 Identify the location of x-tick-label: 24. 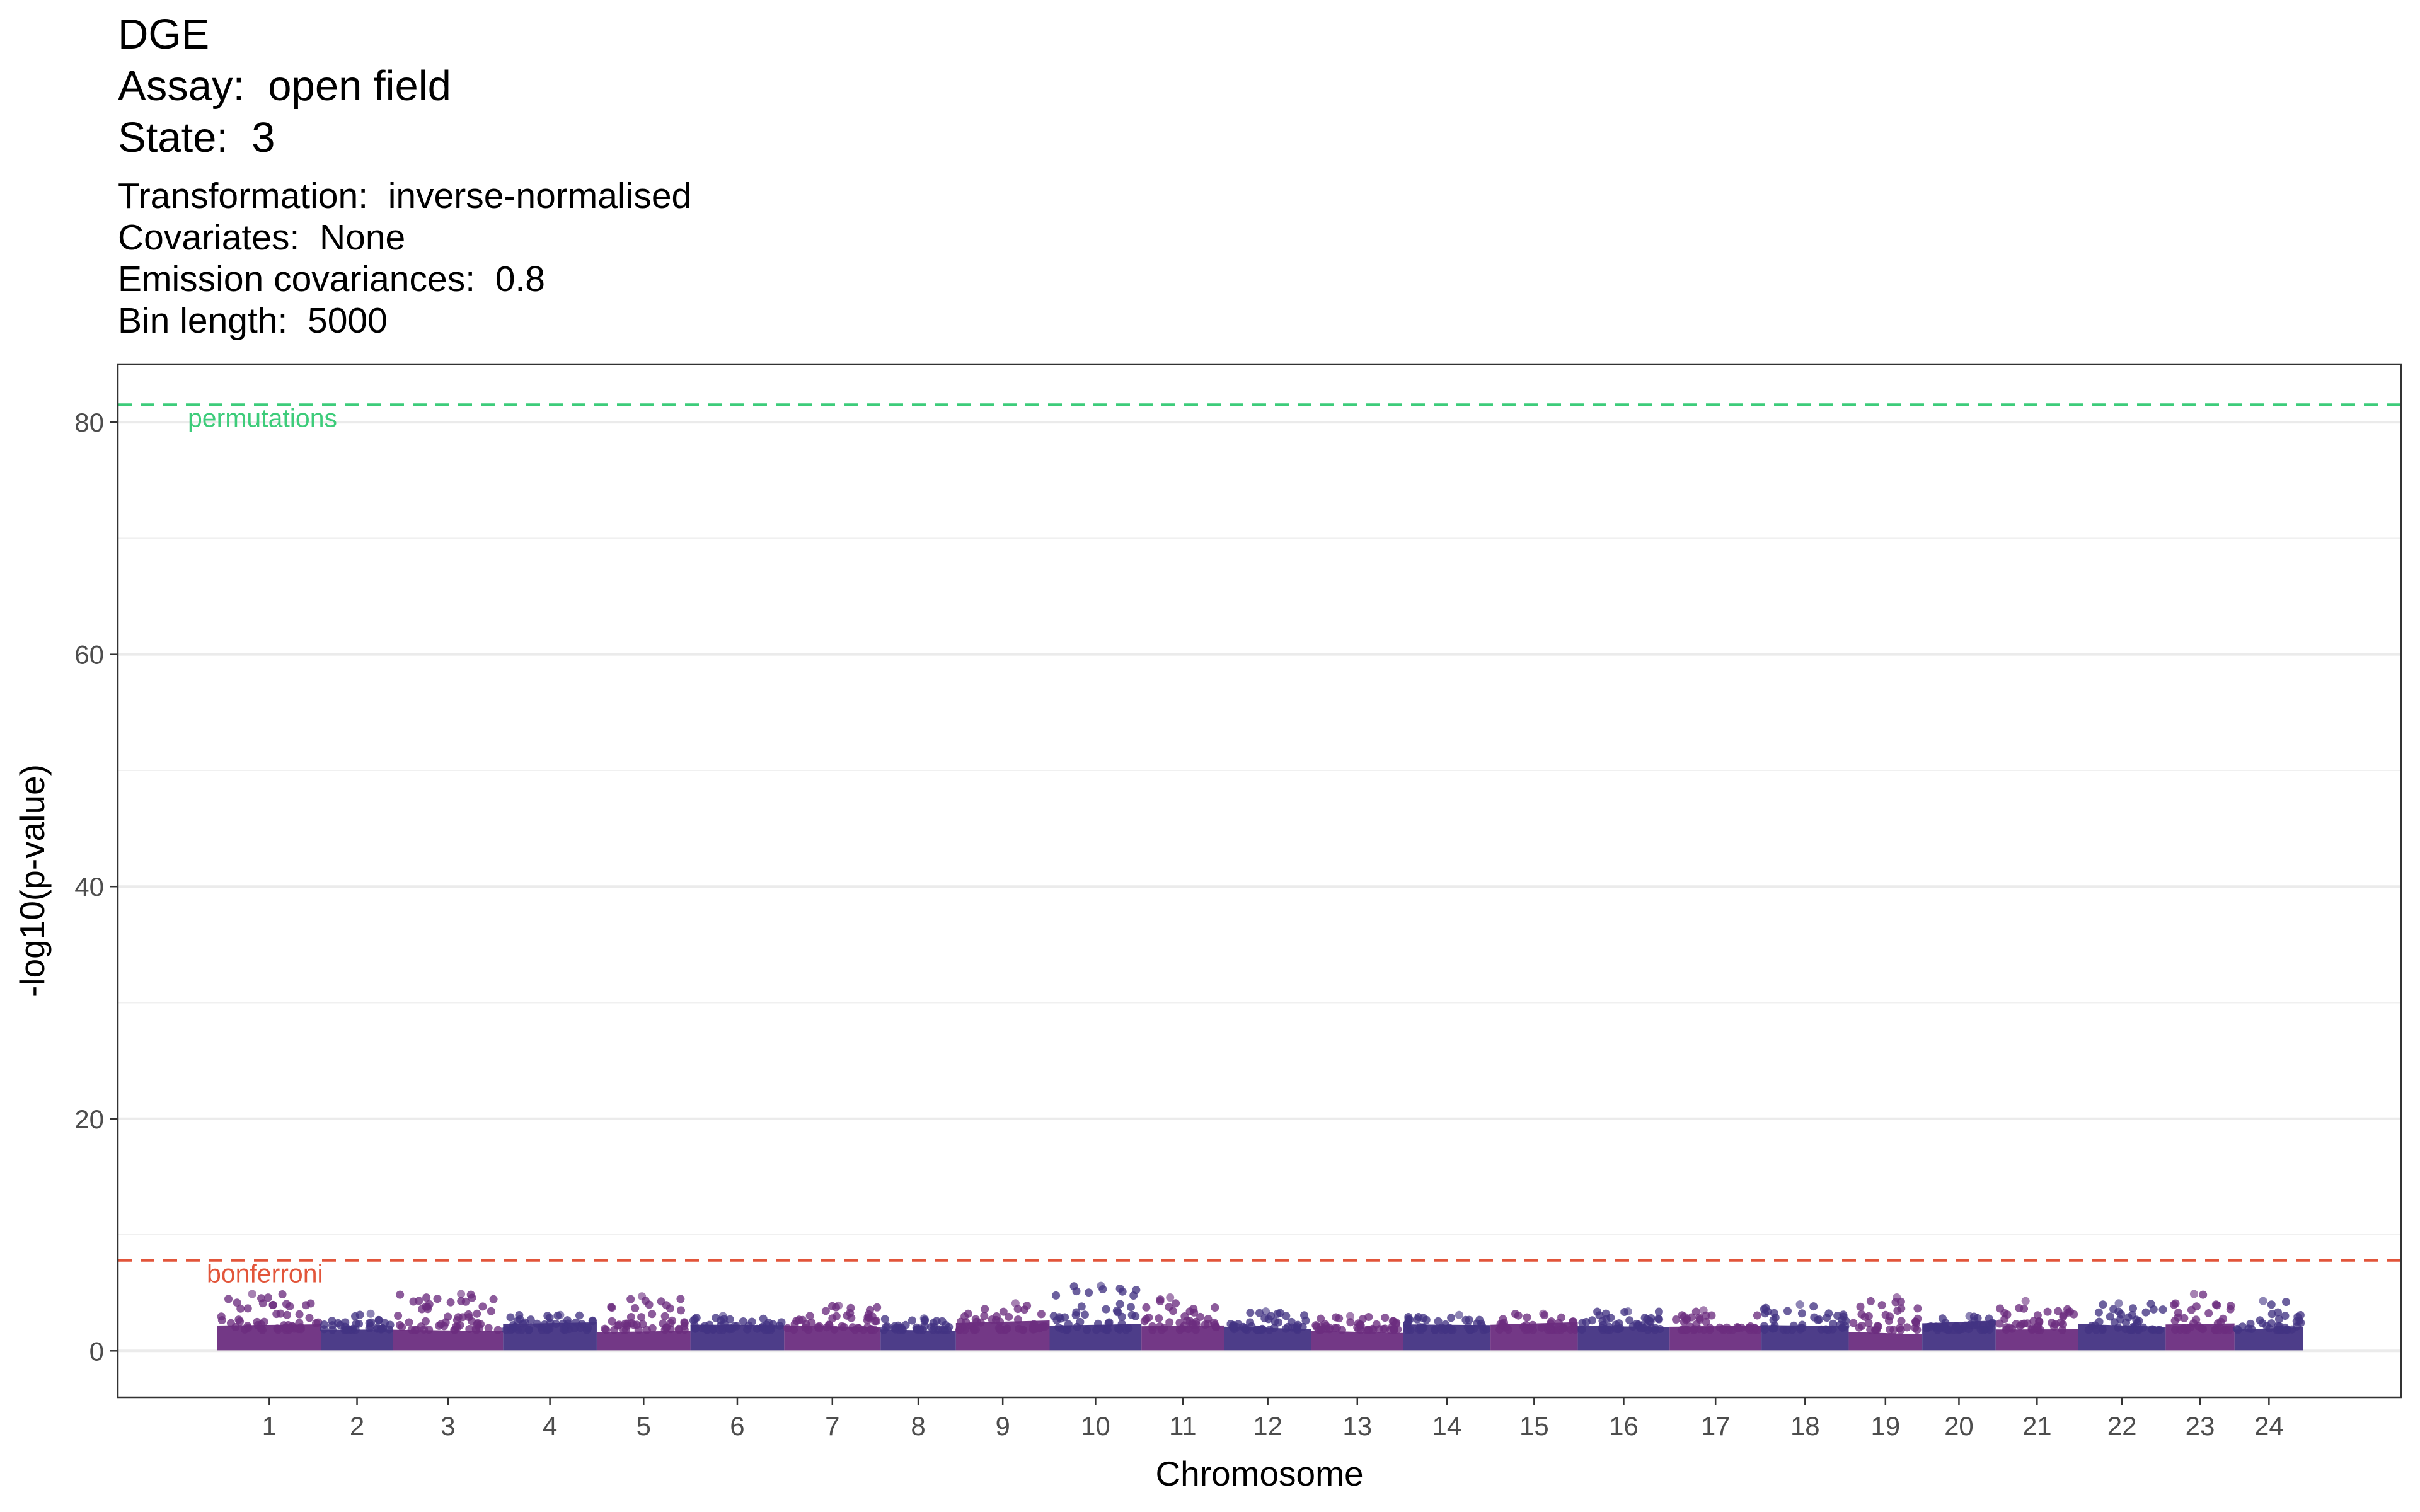
(2269, 1426).